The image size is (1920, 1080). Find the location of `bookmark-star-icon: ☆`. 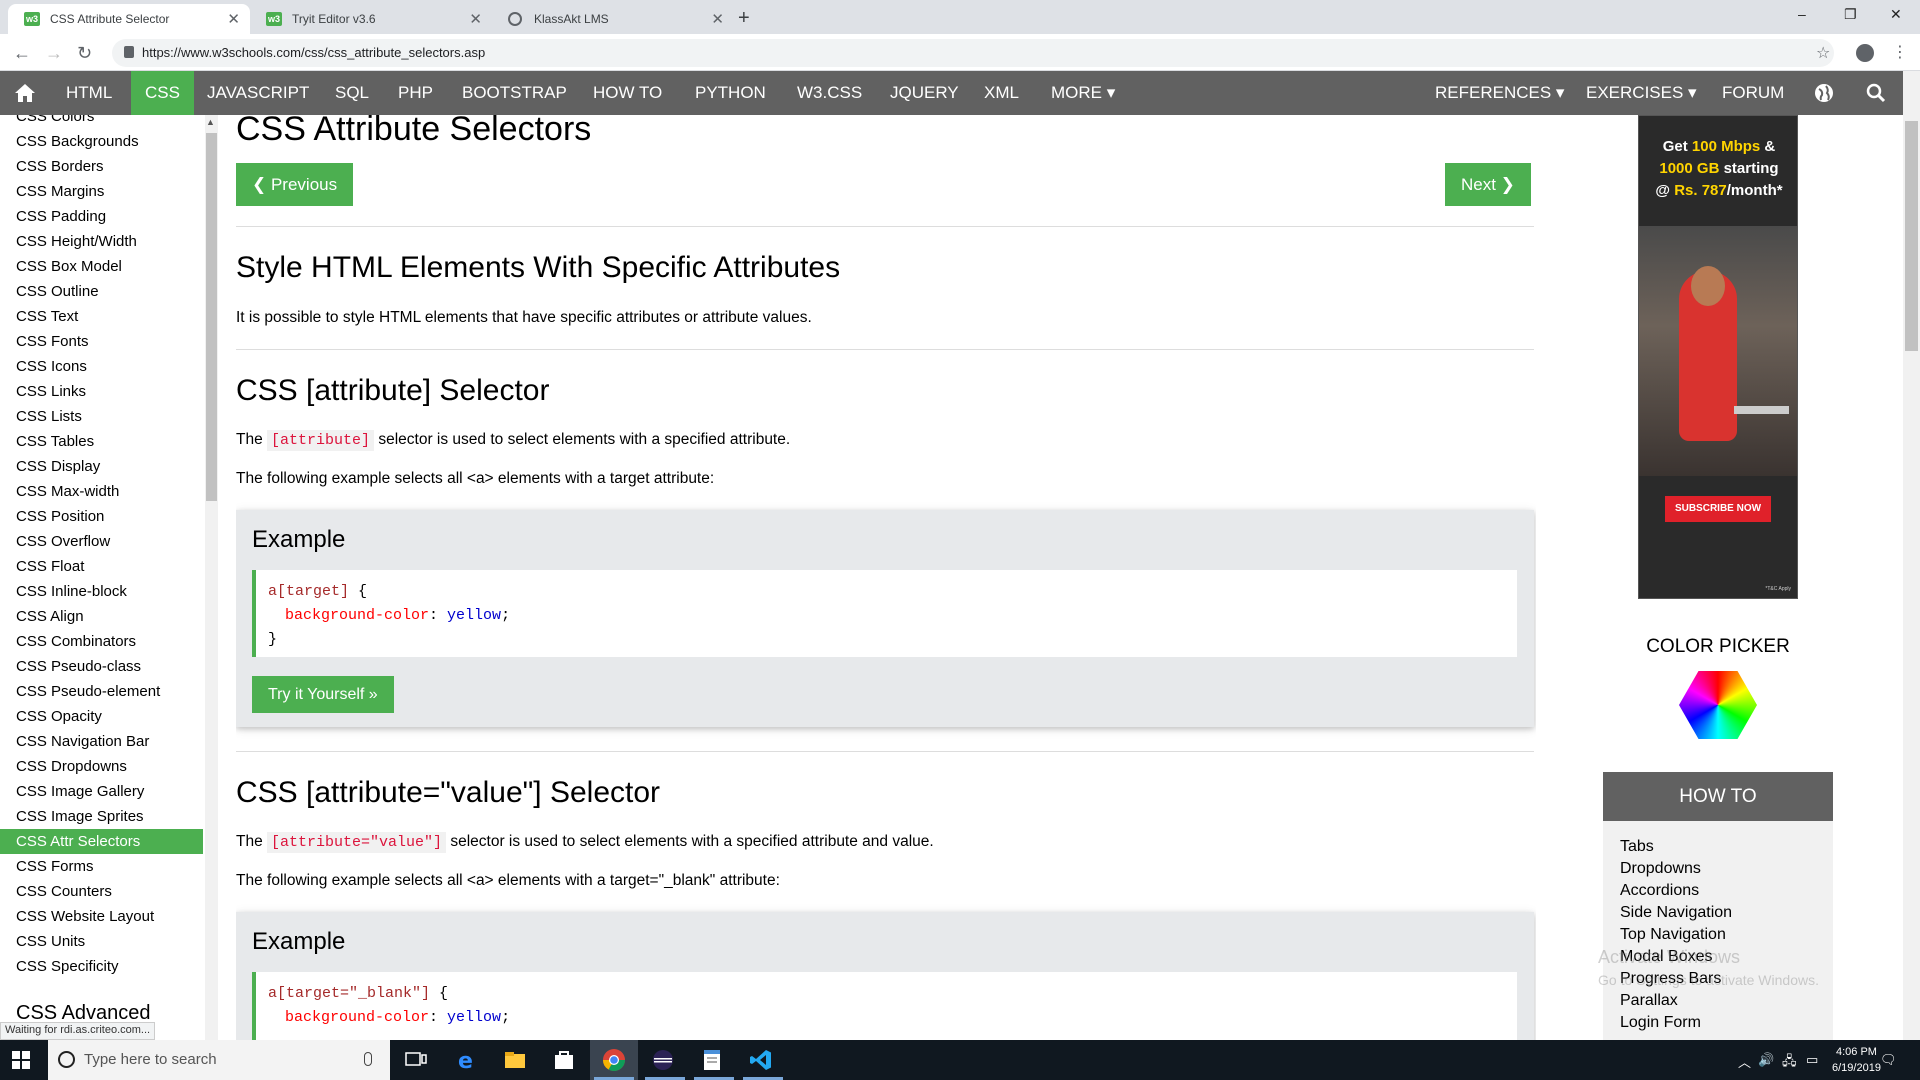

bookmark-star-icon: ☆ is located at coordinates (1823, 53).